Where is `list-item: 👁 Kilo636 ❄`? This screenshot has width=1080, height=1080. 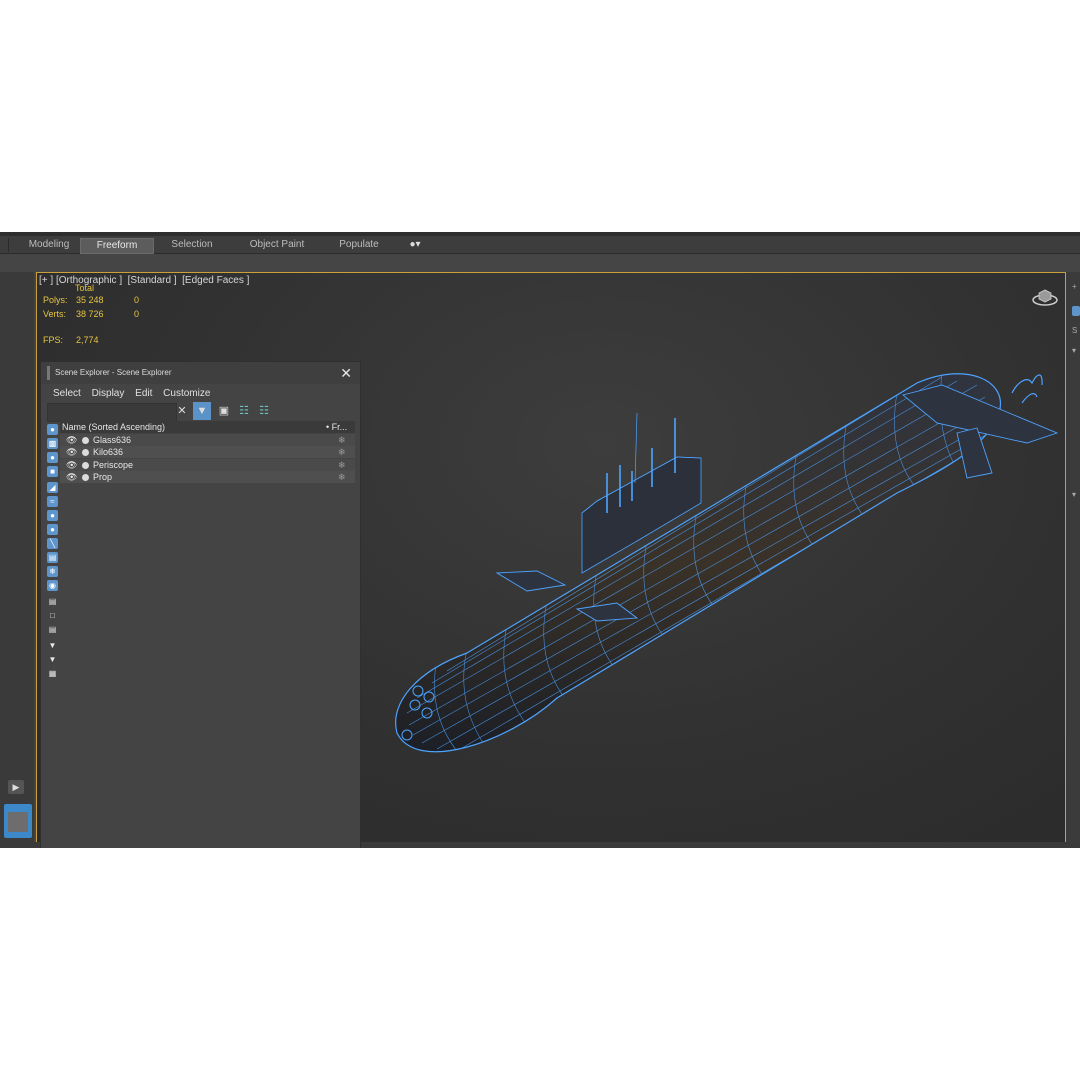 list-item: 👁 Kilo636 ❄ is located at coordinates (207, 452).